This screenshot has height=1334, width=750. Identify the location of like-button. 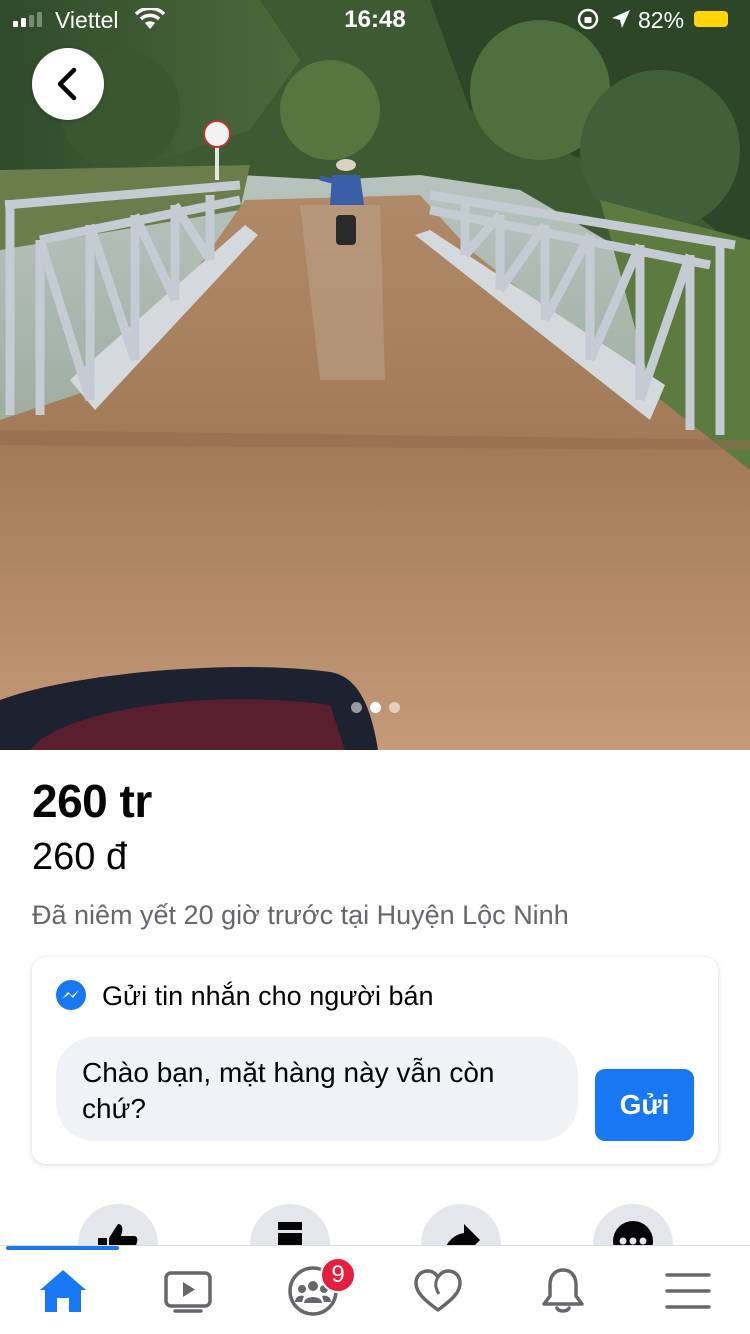
(118, 1224).